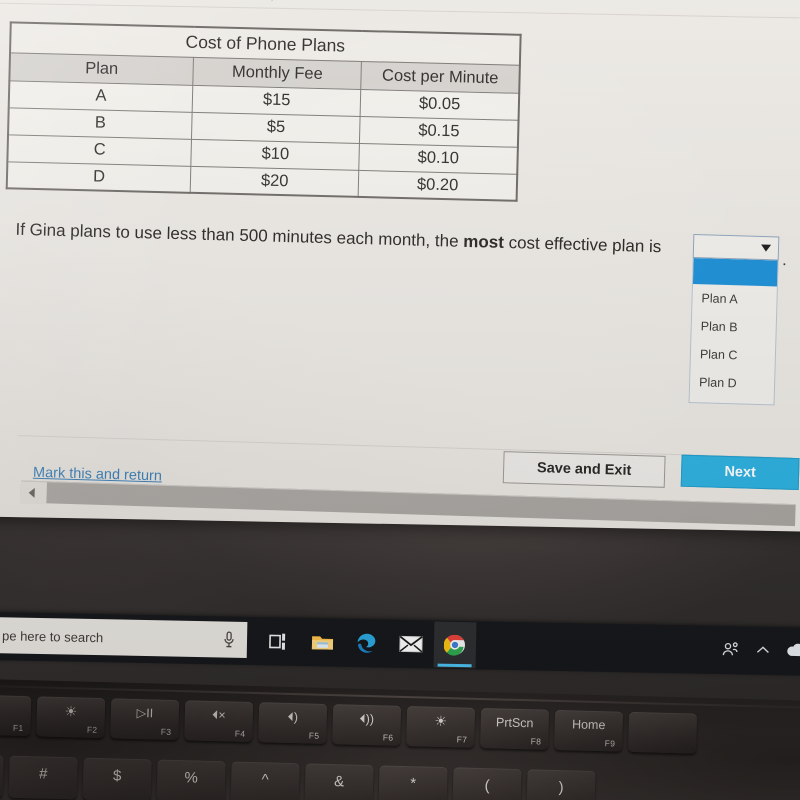  Describe the element at coordinates (582, 244) in the screenshot. I see `question-part-2: cost effective plan is` at that location.